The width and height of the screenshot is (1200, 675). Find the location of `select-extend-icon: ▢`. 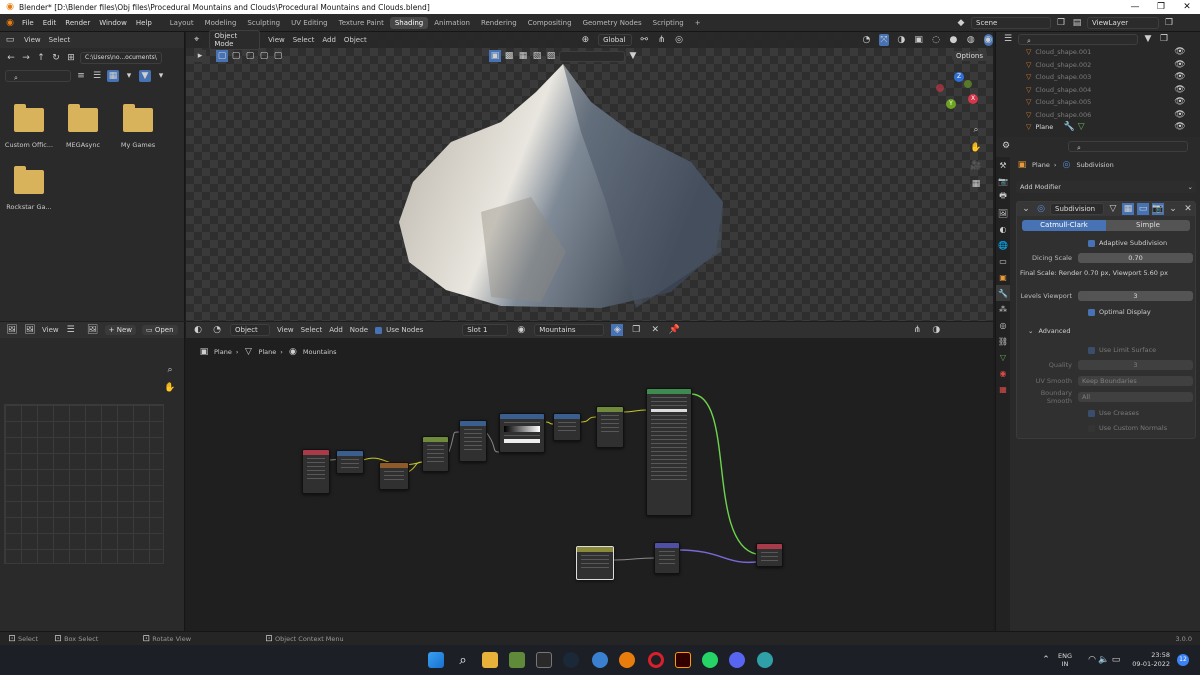

select-extend-icon: ▢ is located at coordinates (236, 56).